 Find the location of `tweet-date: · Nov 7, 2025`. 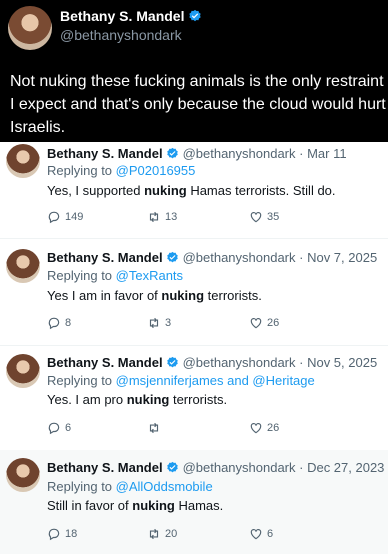

tweet-date: · Nov 7, 2025 is located at coordinates (338, 257).